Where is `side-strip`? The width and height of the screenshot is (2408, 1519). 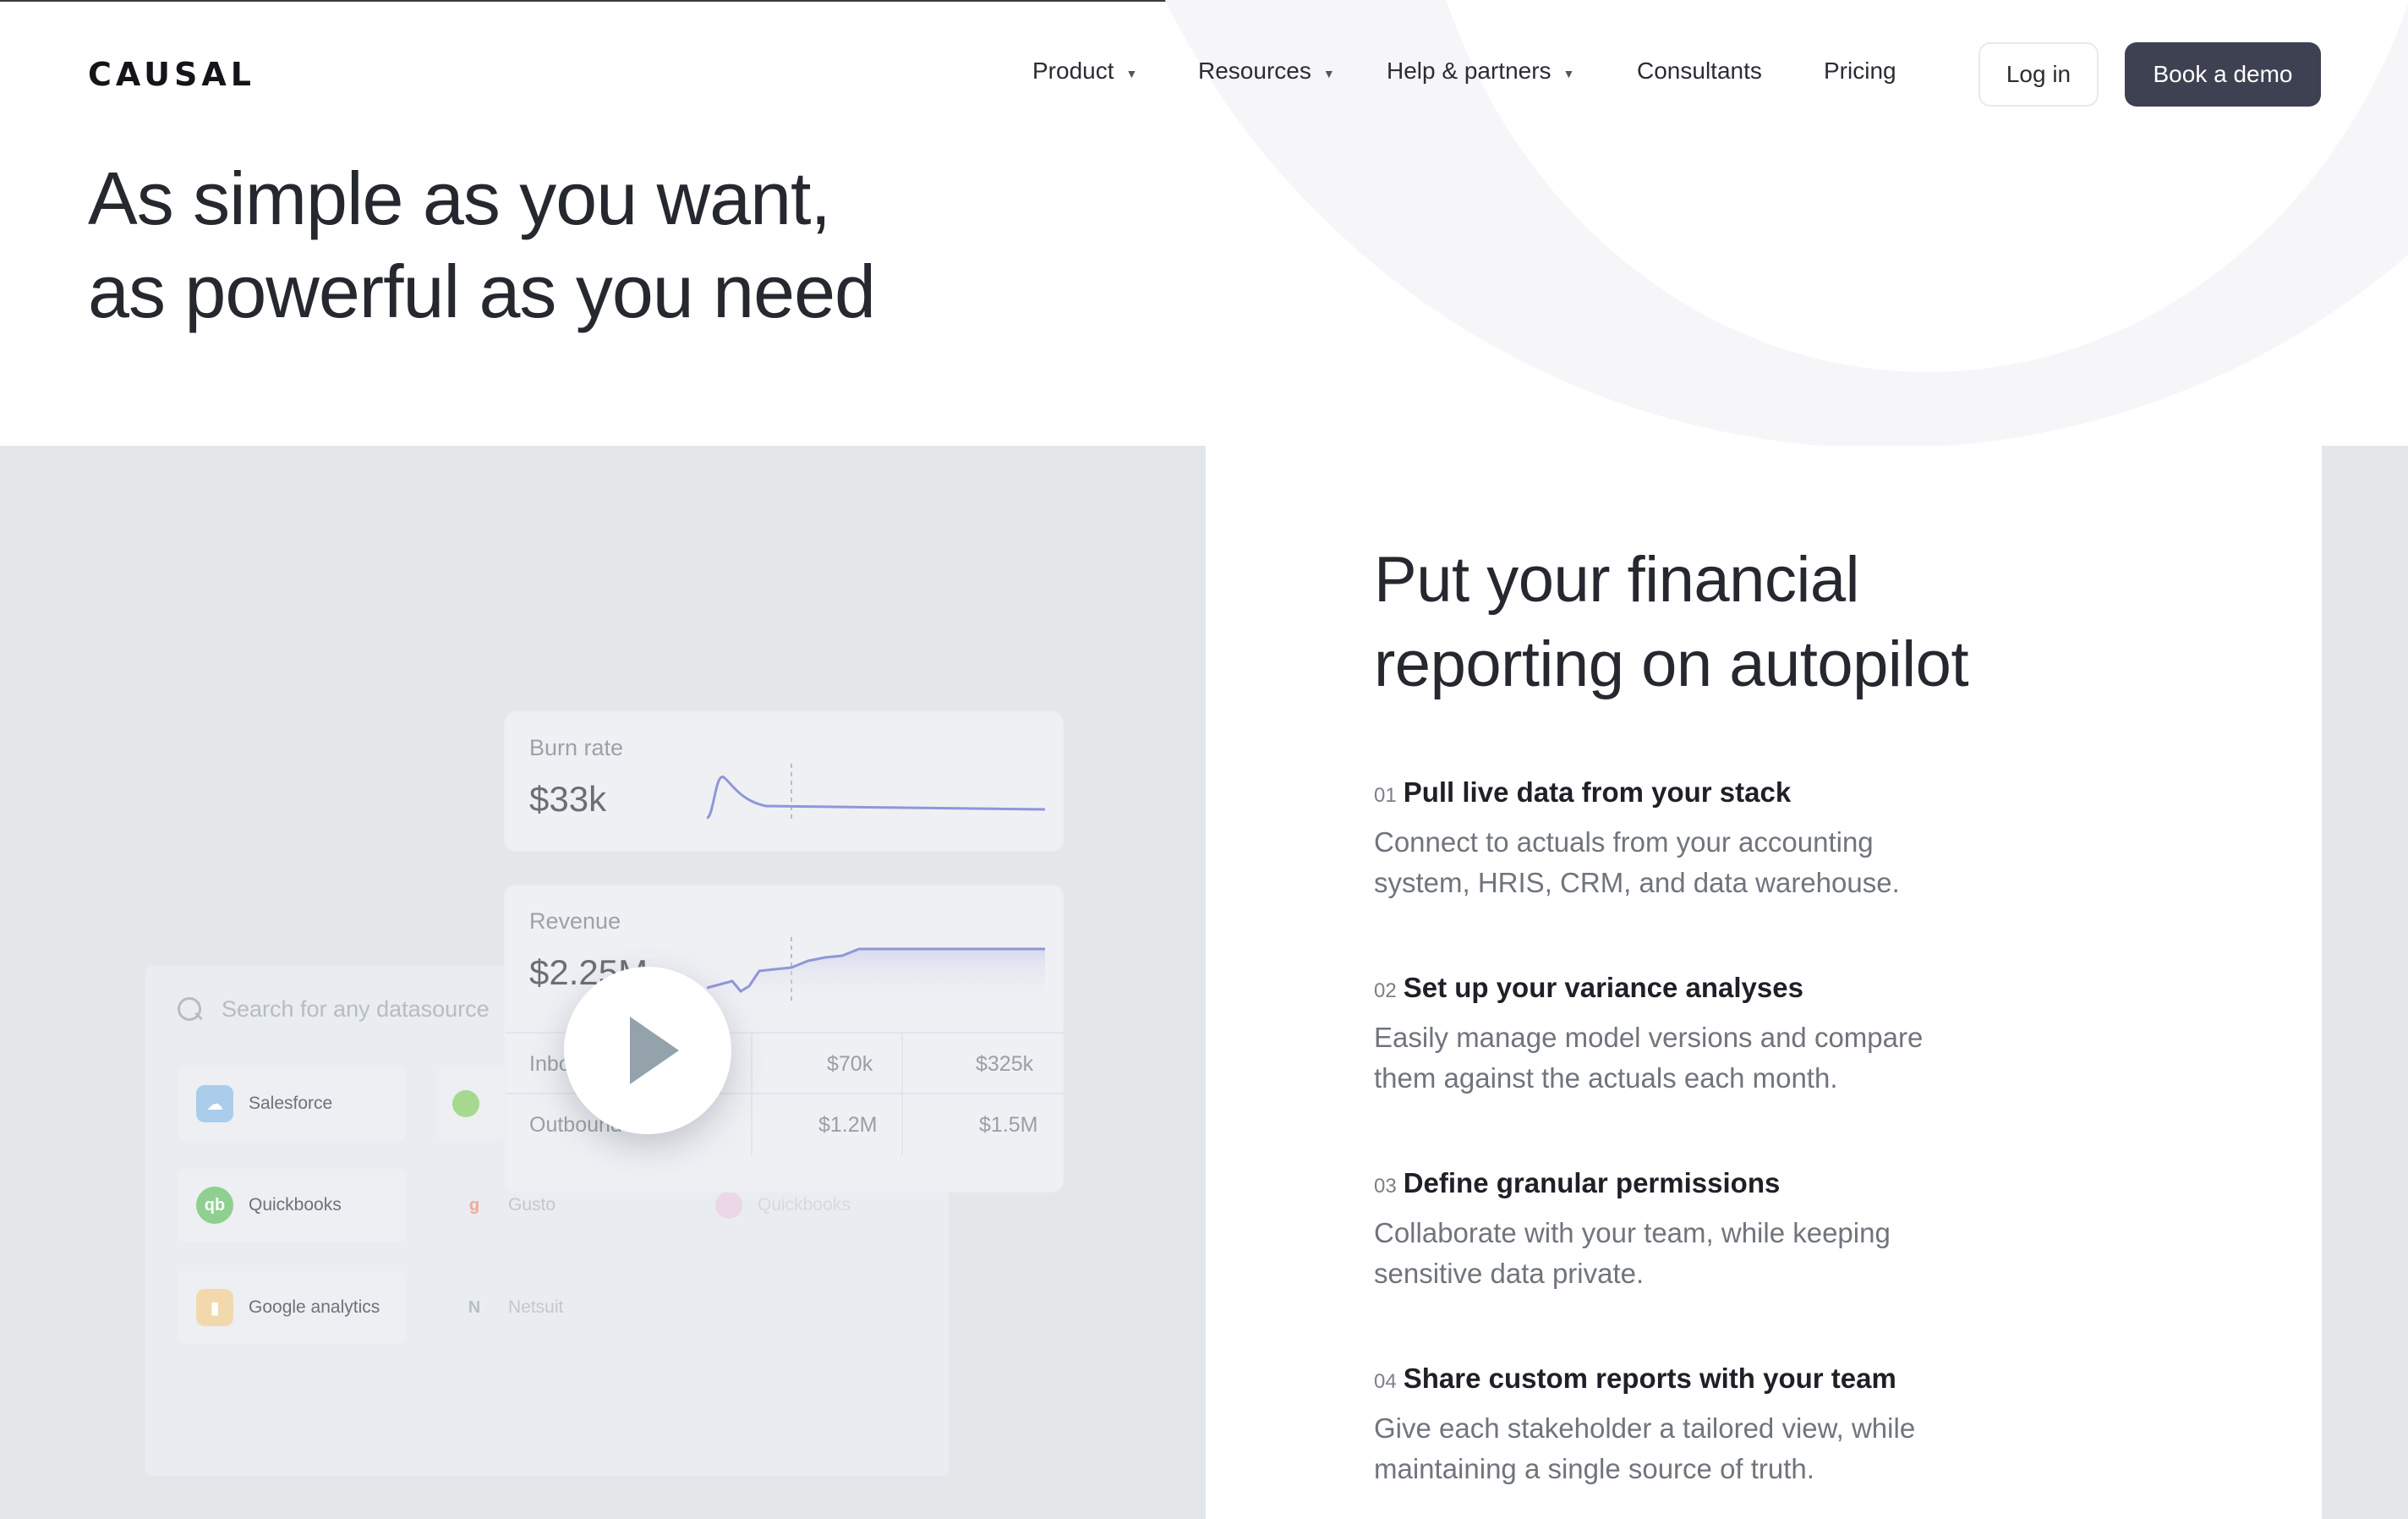 side-strip is located at coordinates (2365, 982).